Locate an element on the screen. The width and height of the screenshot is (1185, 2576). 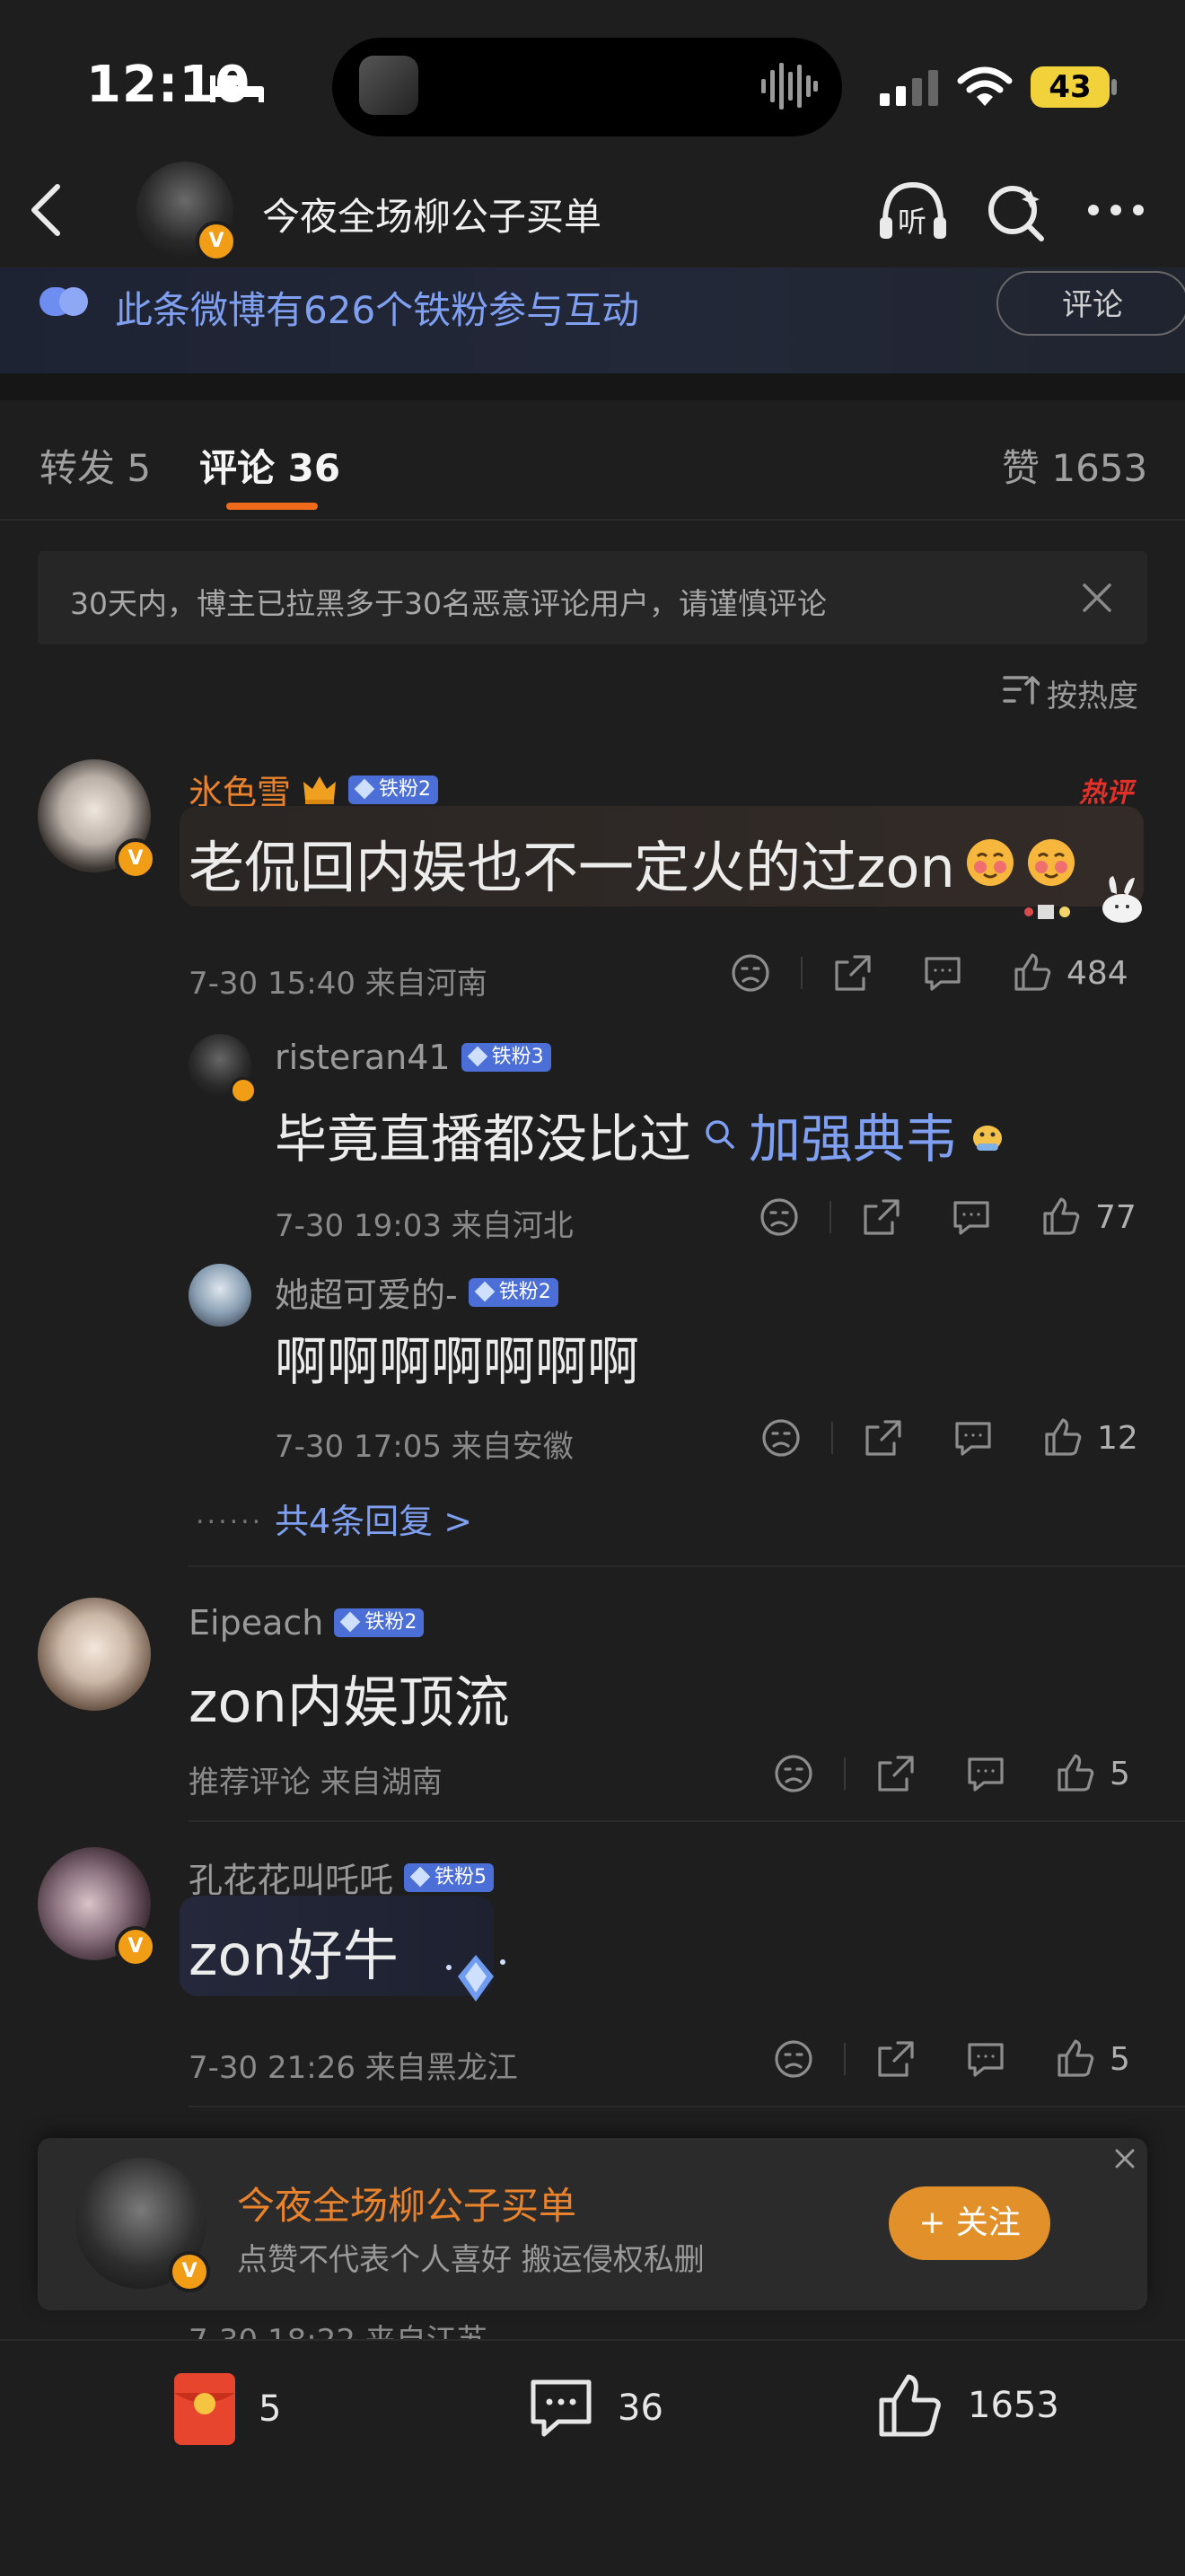
listen-button: 听 is located at coordinates (913, 210).